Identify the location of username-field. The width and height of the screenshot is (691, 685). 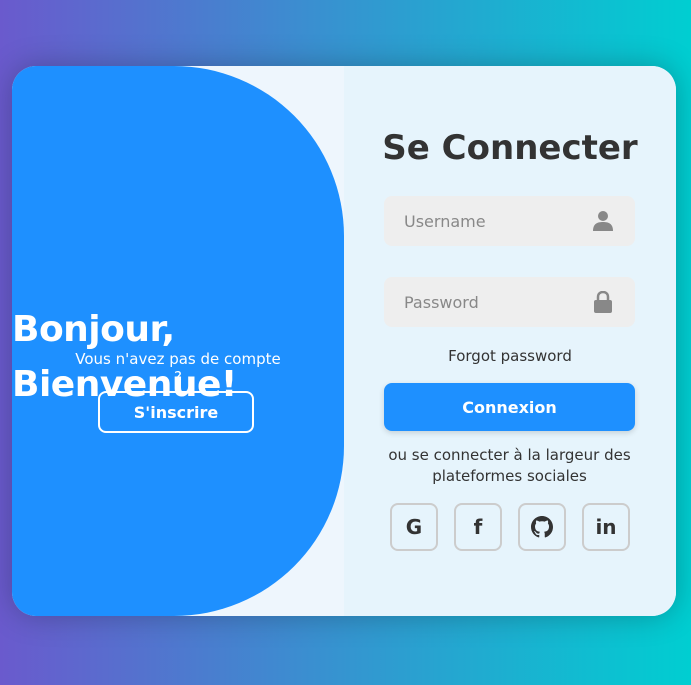
(509, 221).